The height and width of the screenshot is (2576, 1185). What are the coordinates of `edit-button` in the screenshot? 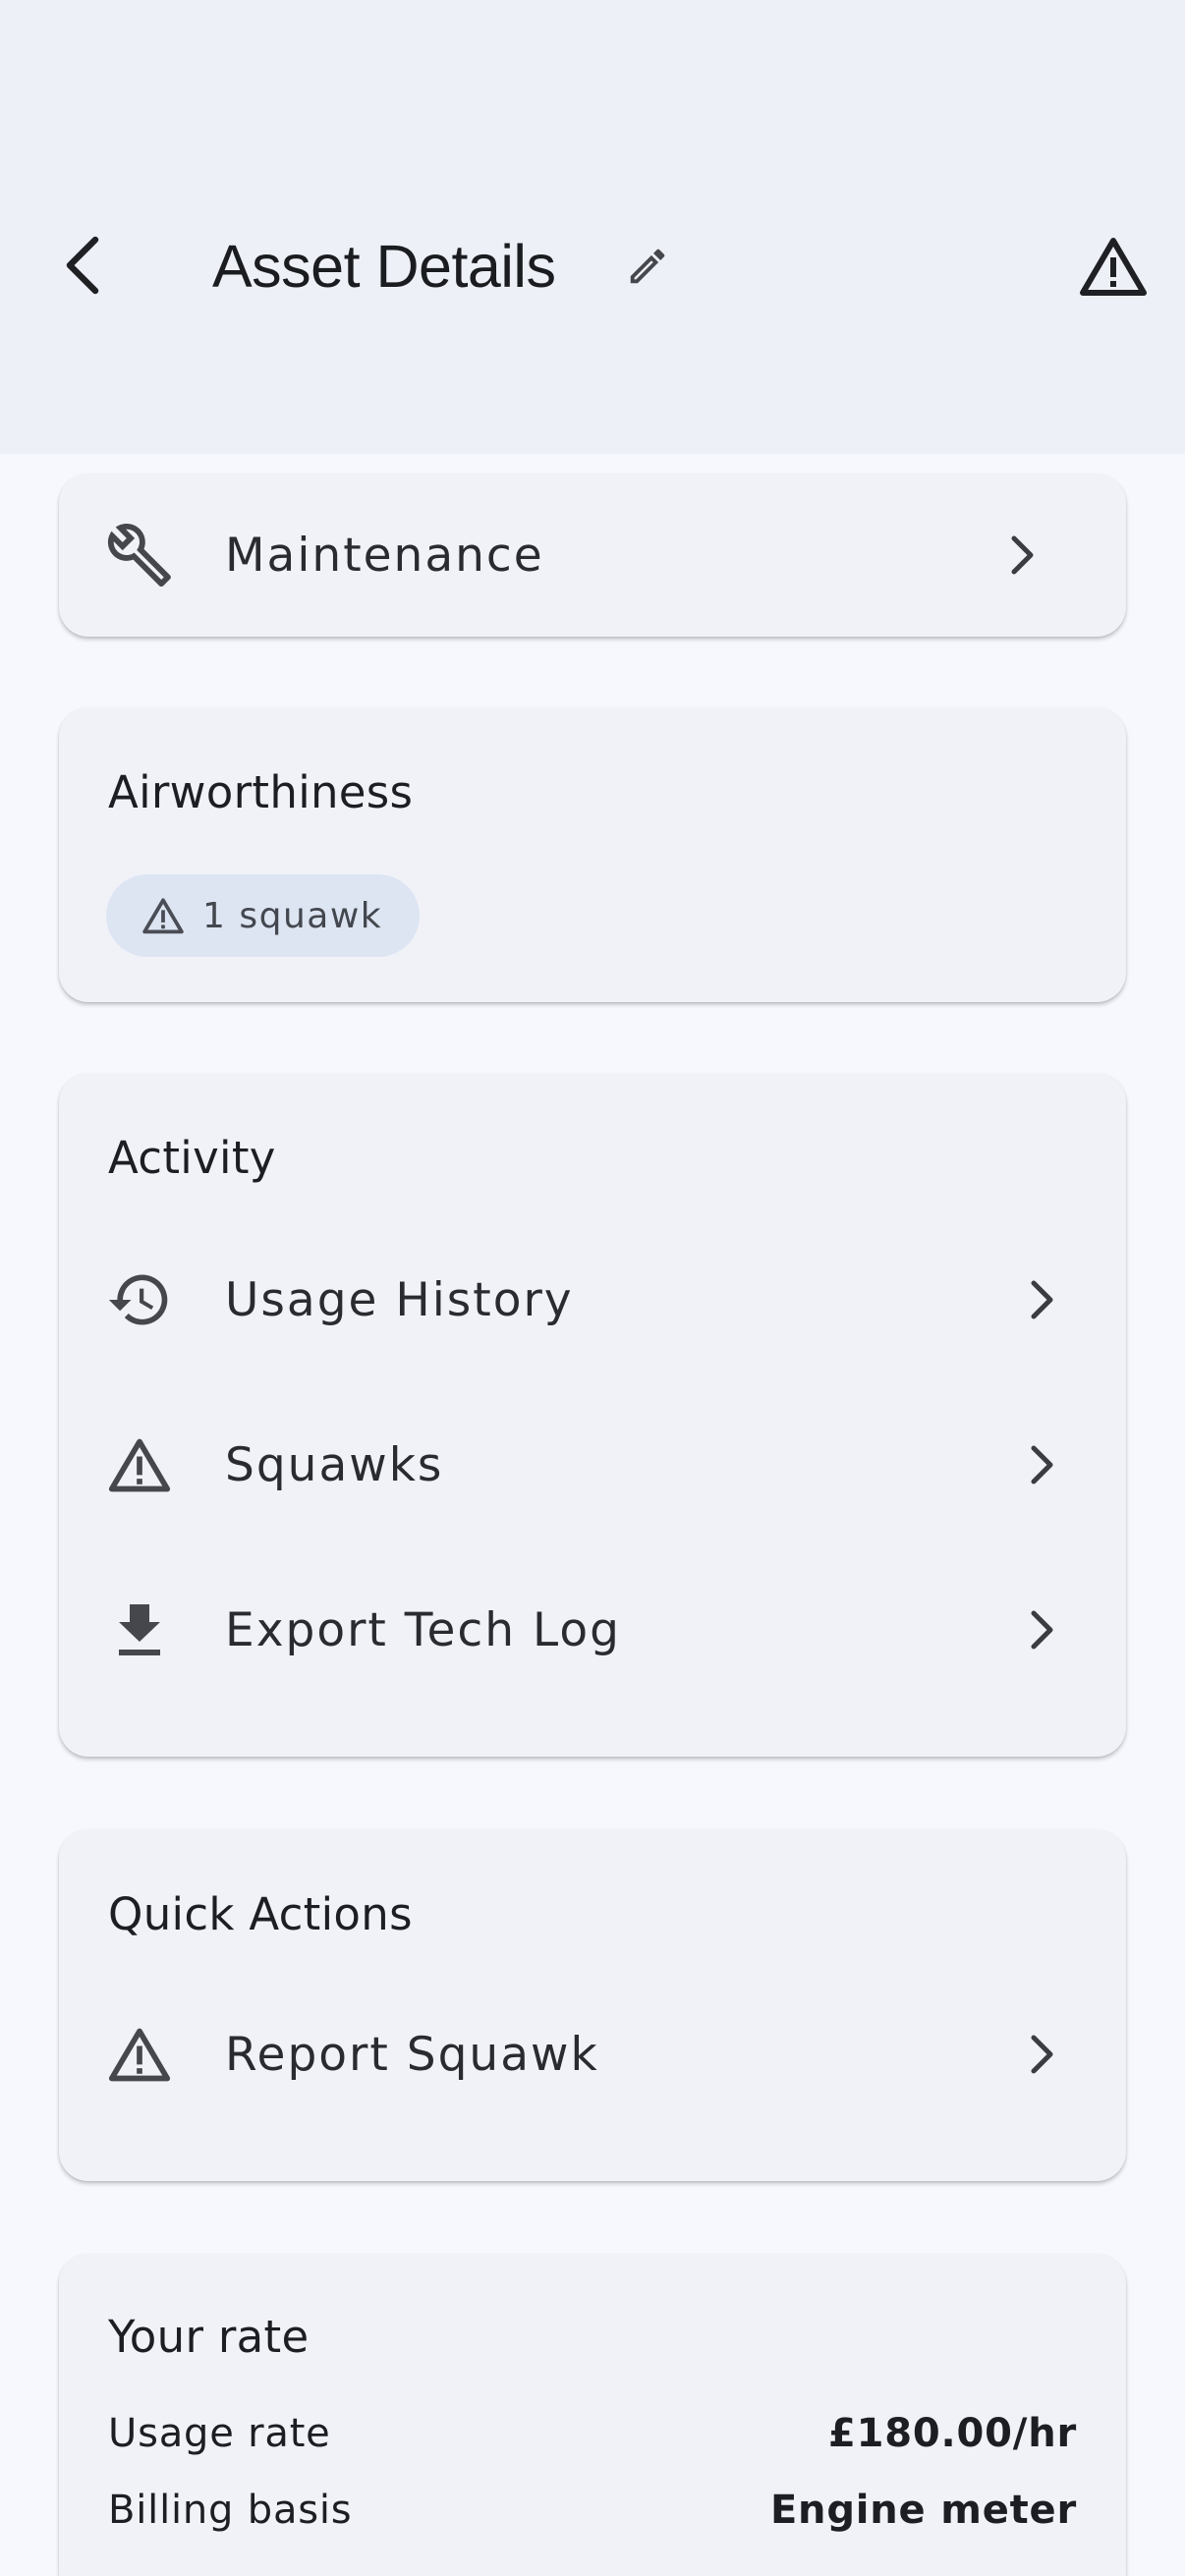 It's located at (648, 266).